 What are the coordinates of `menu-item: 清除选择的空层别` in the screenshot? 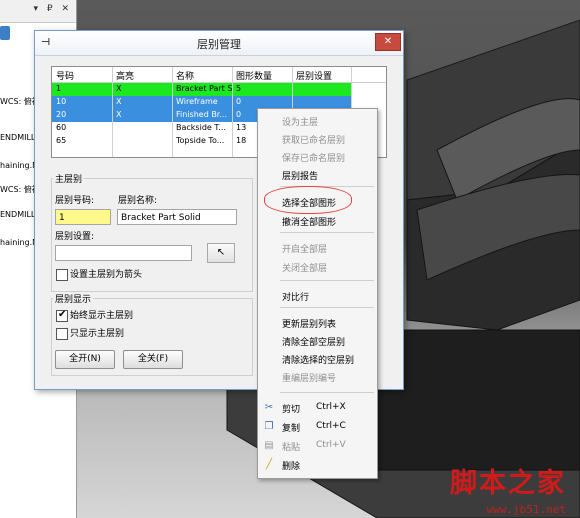 It's located at (317, 359).